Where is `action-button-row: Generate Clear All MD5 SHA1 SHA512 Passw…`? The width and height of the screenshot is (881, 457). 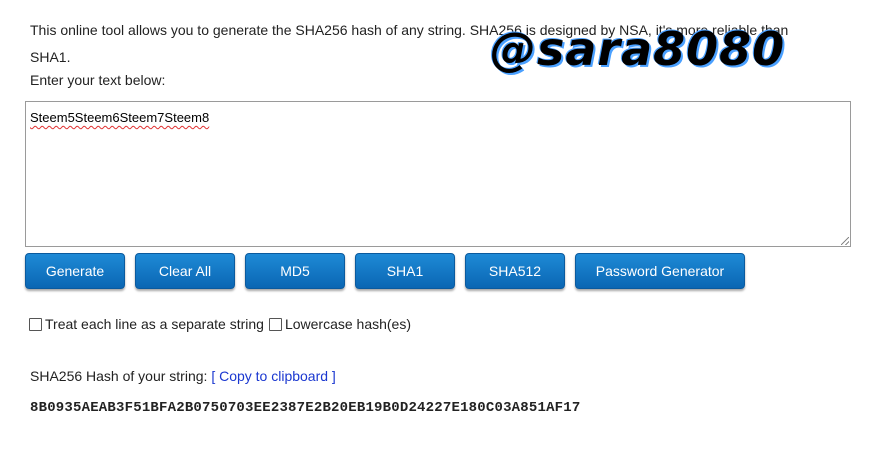
action-button-row: Generate Clear All MD5 SHA1 SHA512 Passw… is located at coordinates (385, 271).